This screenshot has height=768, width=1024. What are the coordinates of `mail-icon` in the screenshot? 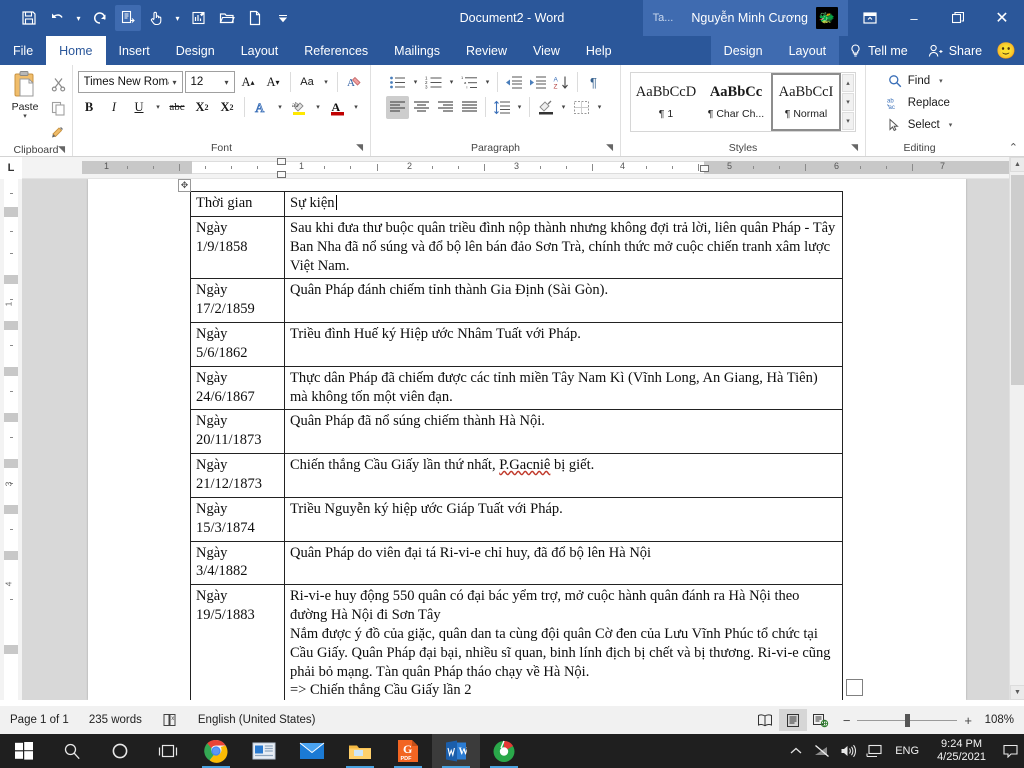 It's located at (312, 751).